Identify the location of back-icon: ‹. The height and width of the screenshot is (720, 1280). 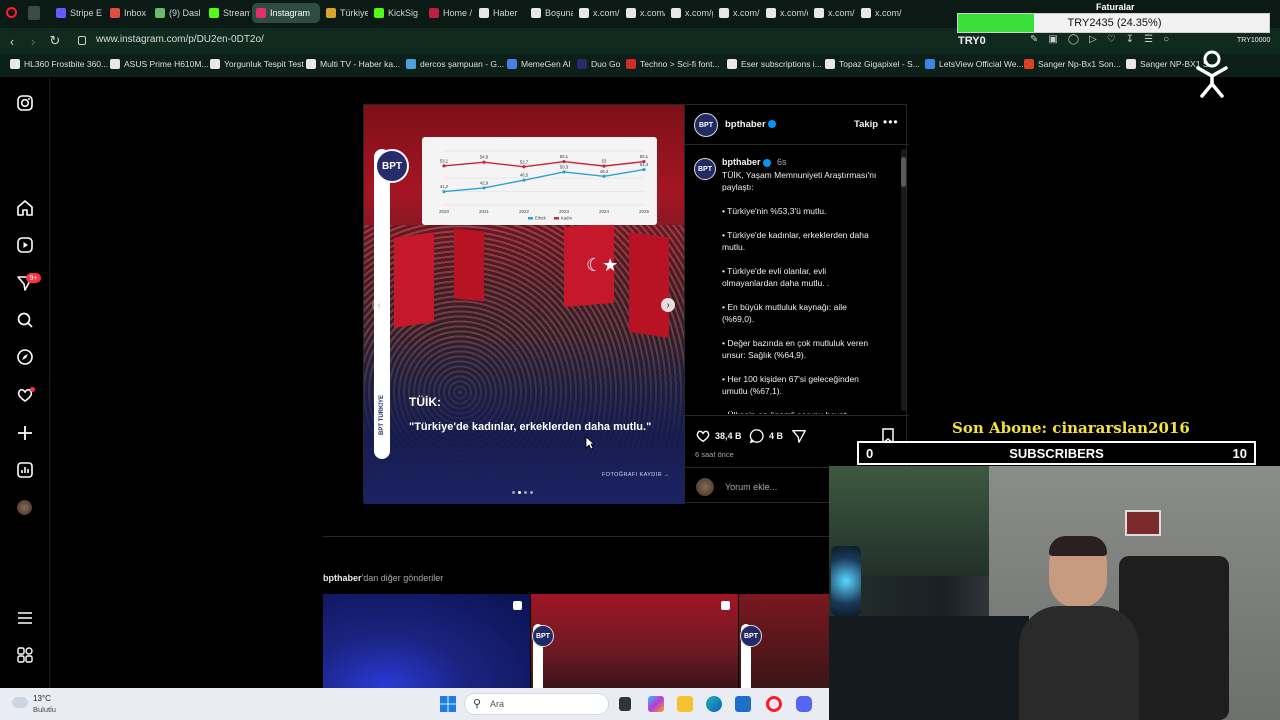
(12, 41).